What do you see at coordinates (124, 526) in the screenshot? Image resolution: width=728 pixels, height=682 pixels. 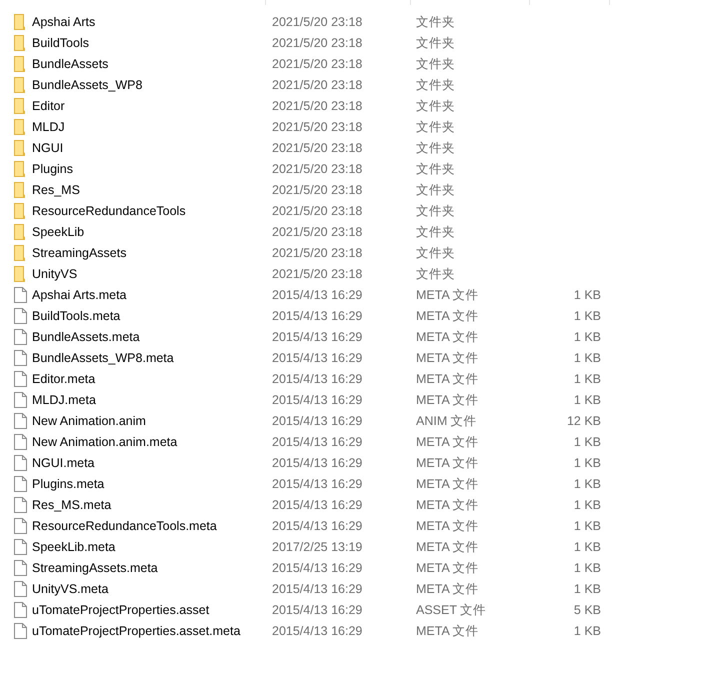 I see `file-name: ResourceRedundanceTools.meta` at bounding box center [124, 526].